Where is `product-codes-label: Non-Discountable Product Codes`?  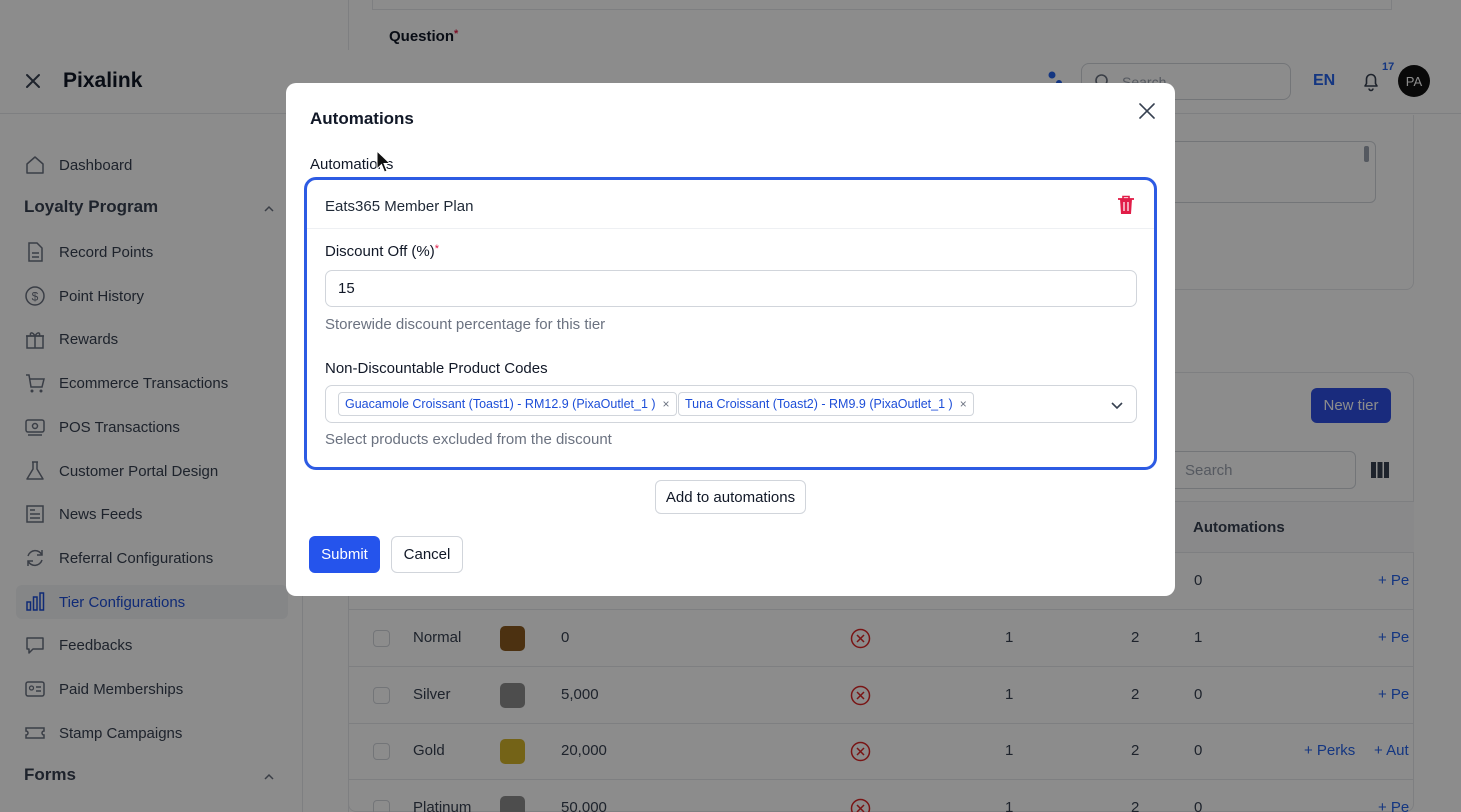 product-codes-label: Non-Discountable Product Codes is located at coordinates (436, 368).